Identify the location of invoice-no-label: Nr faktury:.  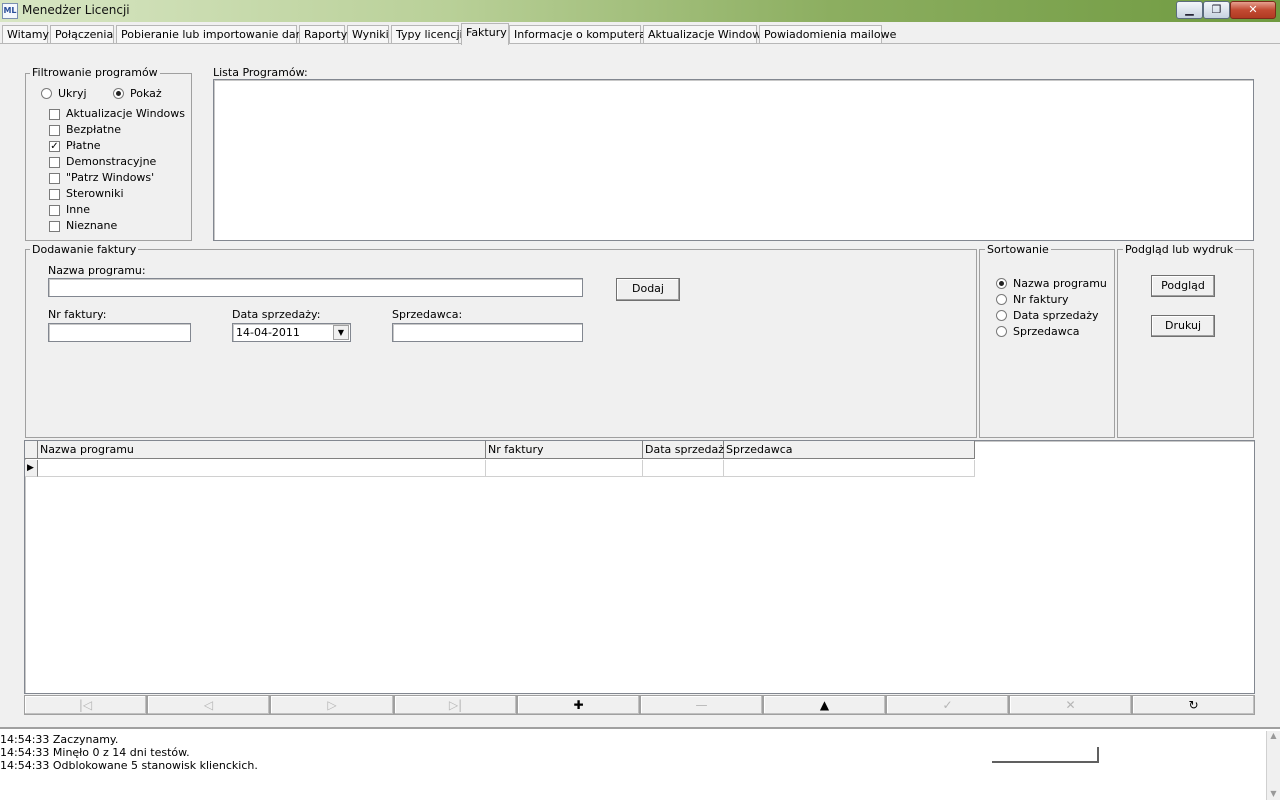
(77, 314).